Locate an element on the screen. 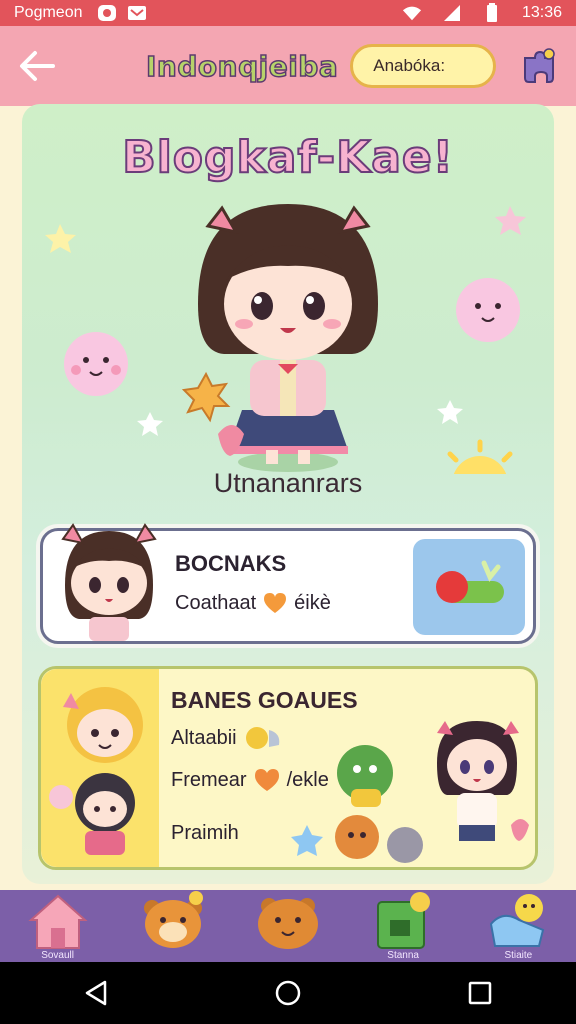 This screenshot has width=576, height=1024. system-home-button is located at coordinates (288, 993).